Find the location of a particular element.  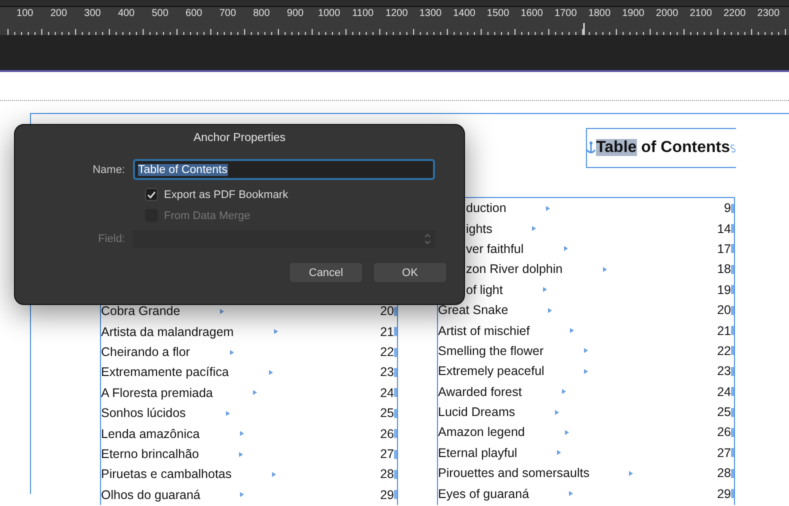

toc-entry-title: Smelling the flower is located at coordinates (491, 351).